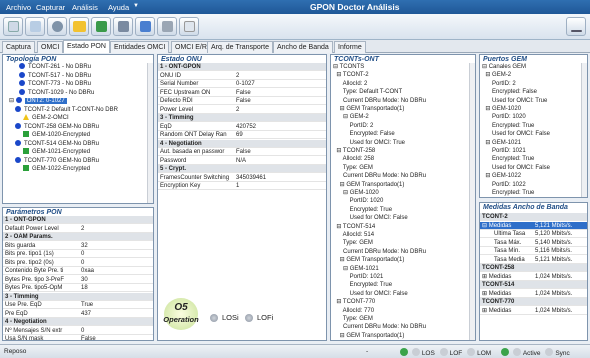  Describe the element at coordinates (78, 322) in the screenshot. I see `property-category: 4 - Negotiation` at that location.